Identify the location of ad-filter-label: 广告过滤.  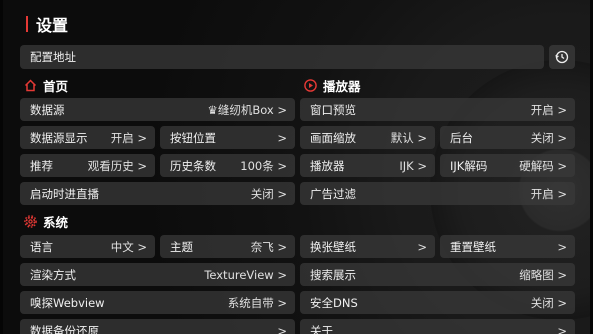
(333, 193).